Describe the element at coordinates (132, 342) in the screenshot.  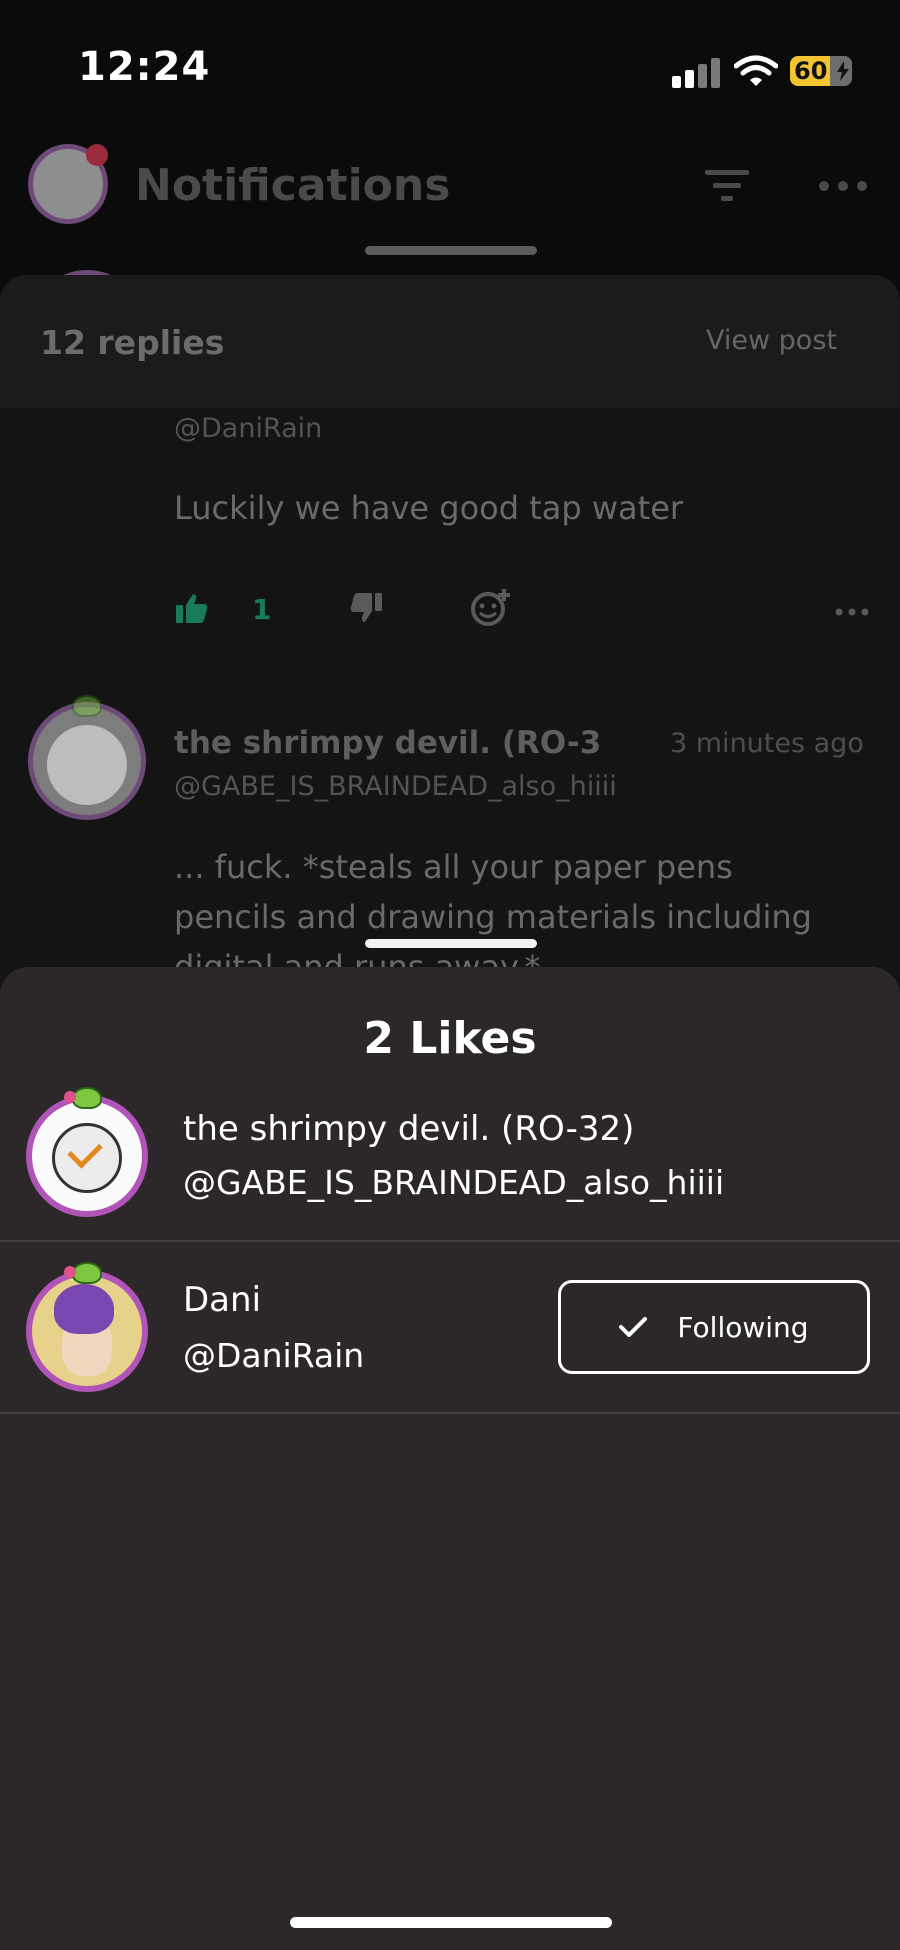
I see `replies-count: 12 replies` at that location.